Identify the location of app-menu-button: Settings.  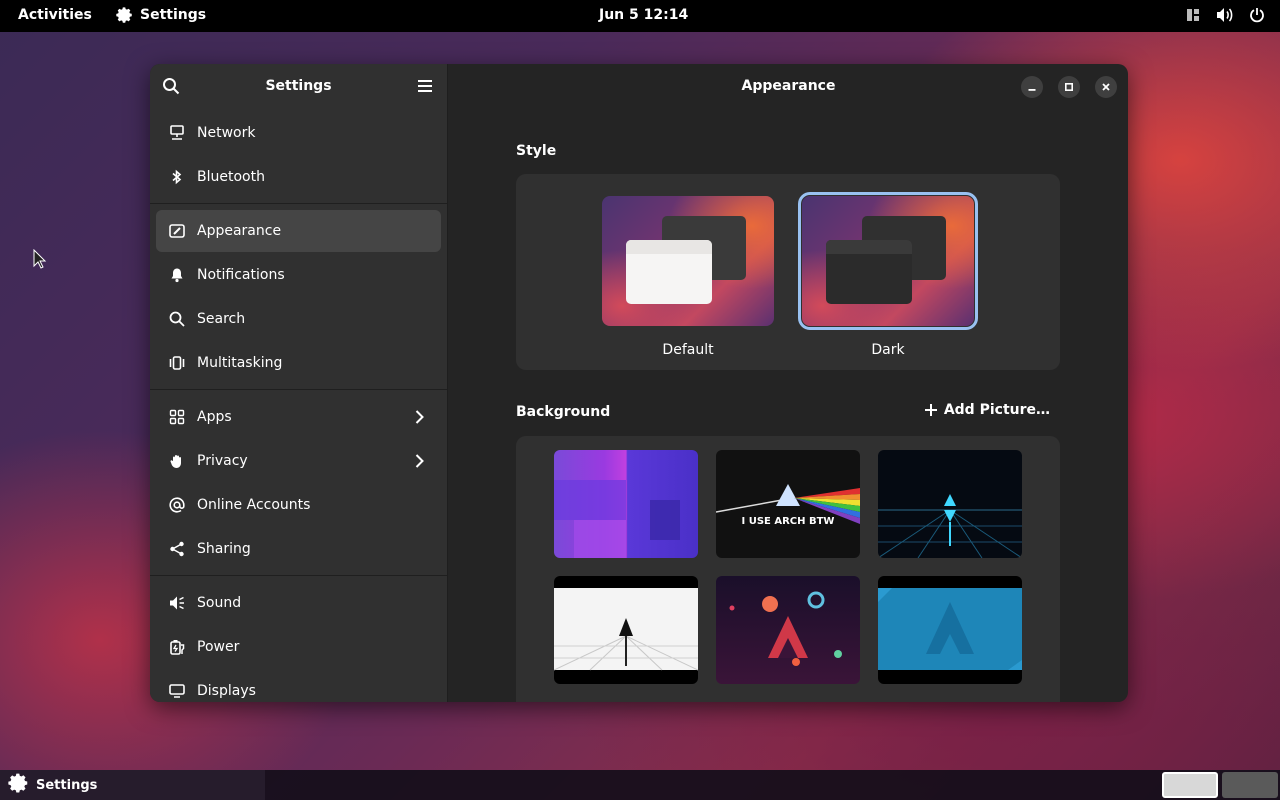
(161, 15).